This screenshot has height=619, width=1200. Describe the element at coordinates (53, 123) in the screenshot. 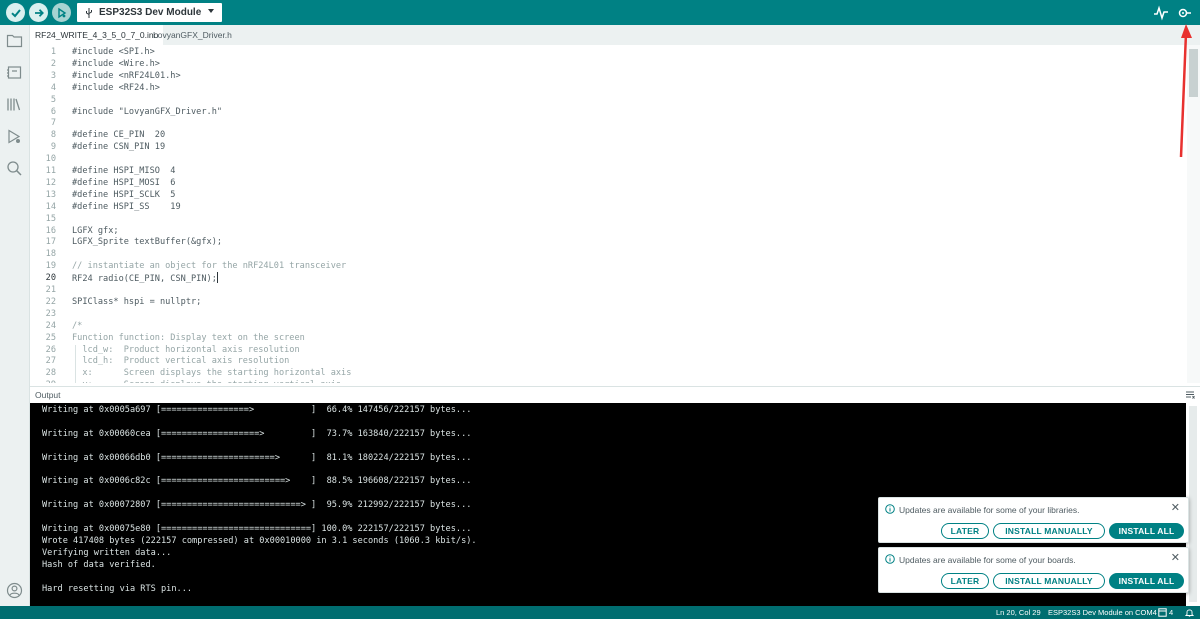

I see `line-number: 7` at that location.